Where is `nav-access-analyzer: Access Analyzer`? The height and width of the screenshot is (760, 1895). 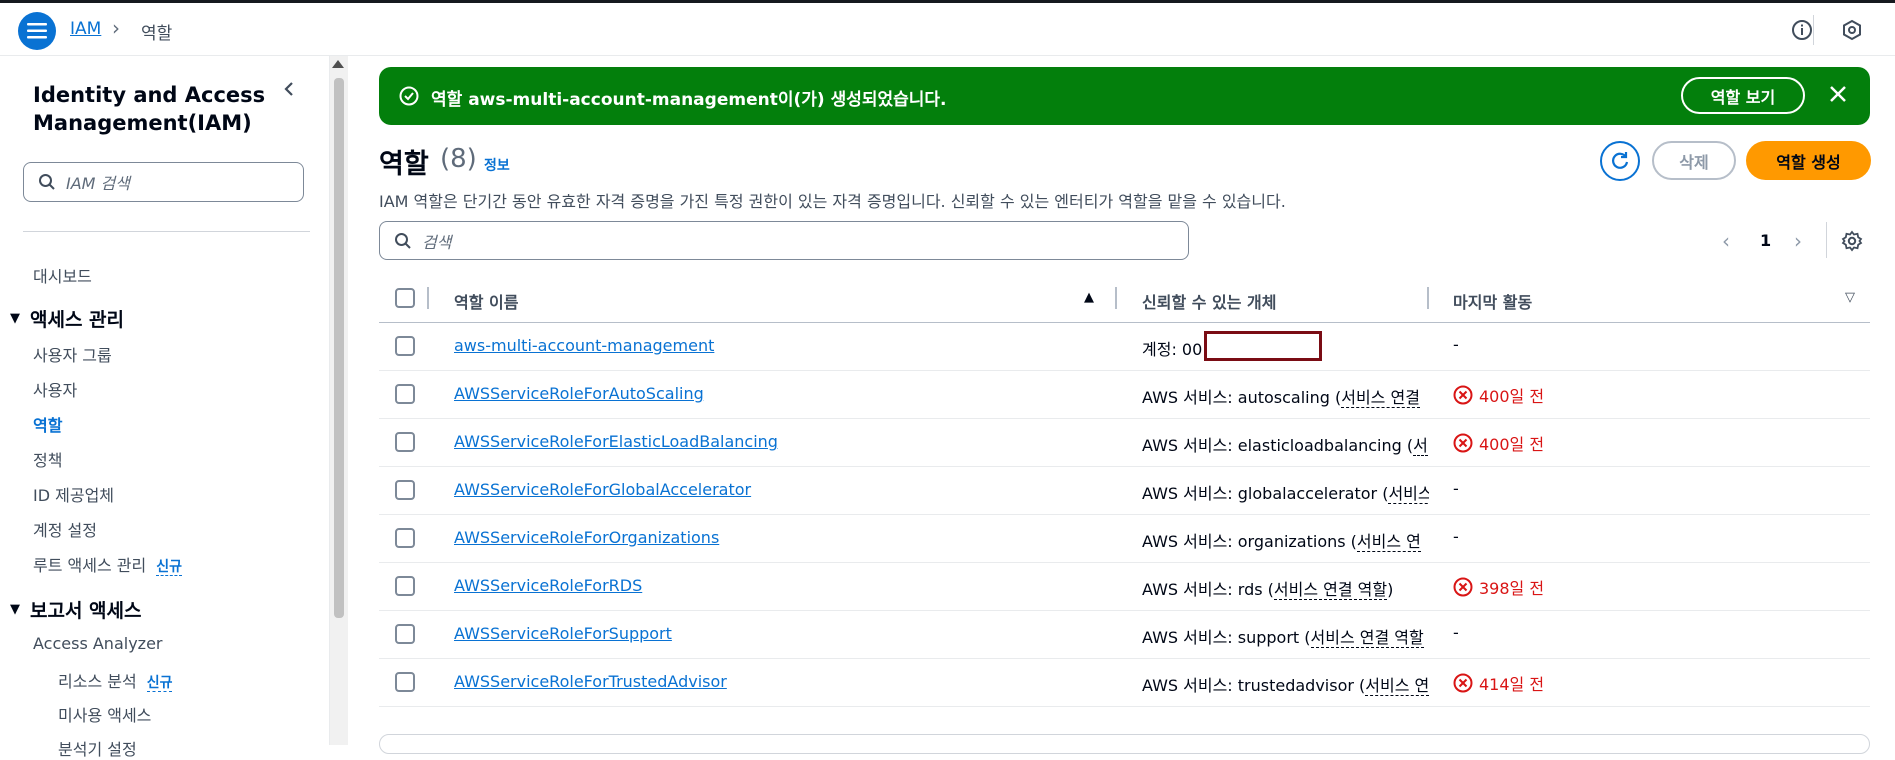
nav-access-analyzer: Access Analyzer is located at coordinates (97, 643).